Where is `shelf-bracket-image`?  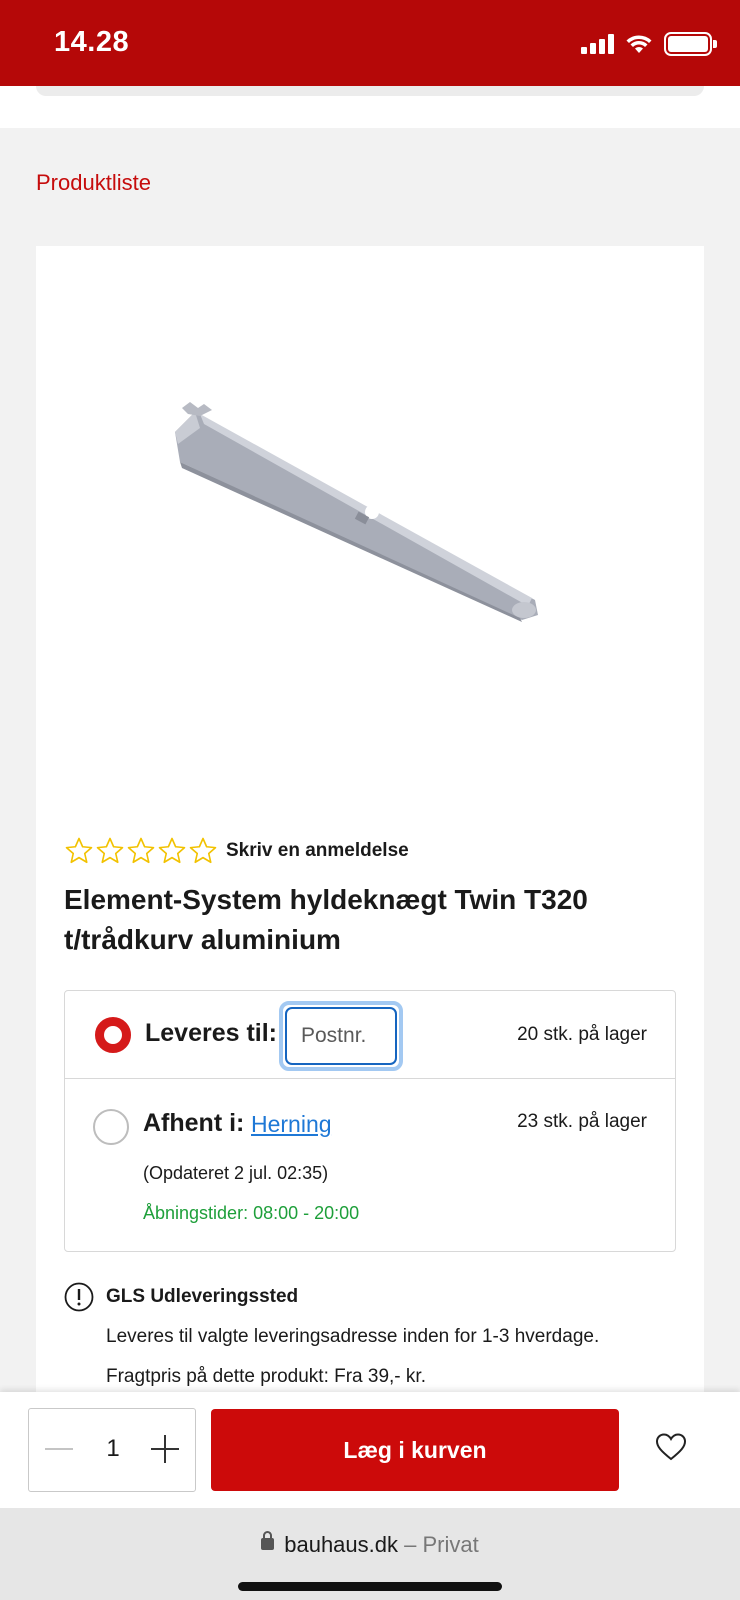
shelf-bracket-image is located at coordinates (356, 512).